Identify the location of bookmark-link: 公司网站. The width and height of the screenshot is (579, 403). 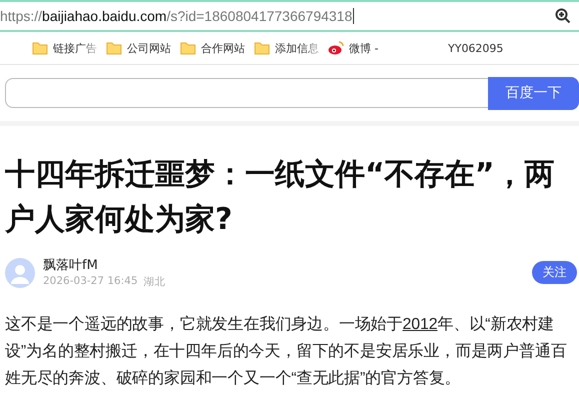
(149, 48).